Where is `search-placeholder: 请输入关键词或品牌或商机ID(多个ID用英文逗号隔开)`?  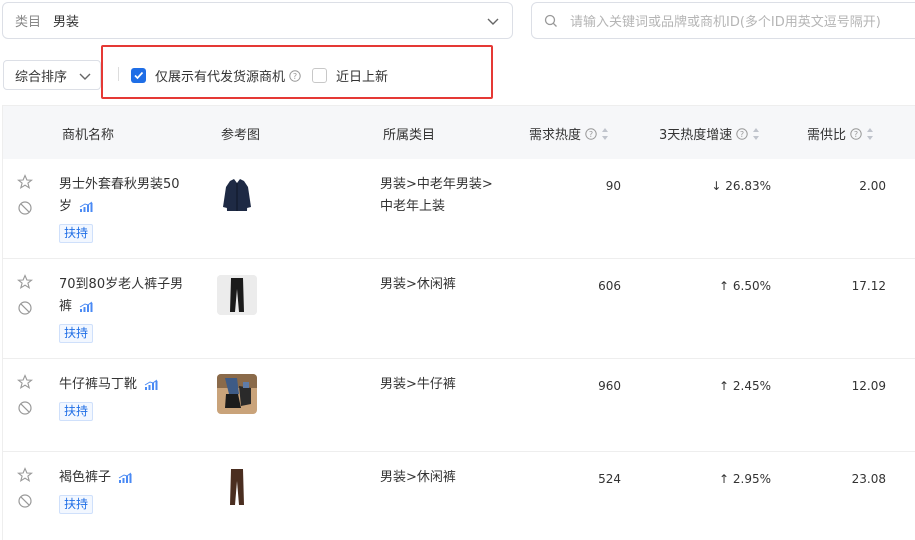 search-placeholder: 请输入关键词或品牌或商机ID(多个ID用英文逗号隔开) is located at coordinates (725, 22).